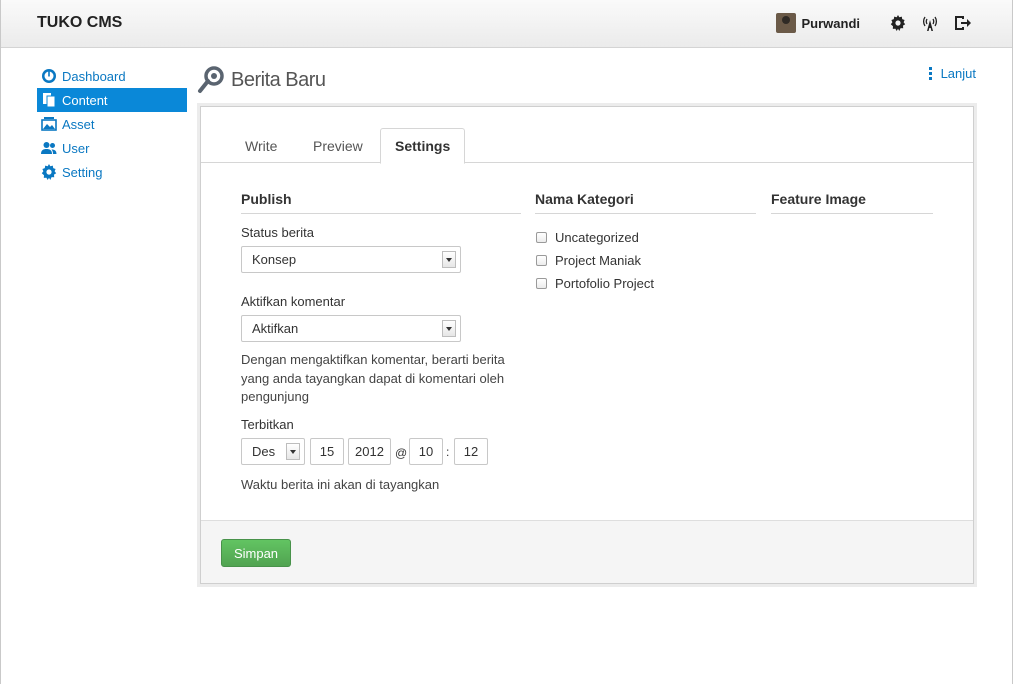  What do you see at coordinates (381, 202) in the screenshot?
I see `publish-heading: Publish` at bounding box center [381, 202].